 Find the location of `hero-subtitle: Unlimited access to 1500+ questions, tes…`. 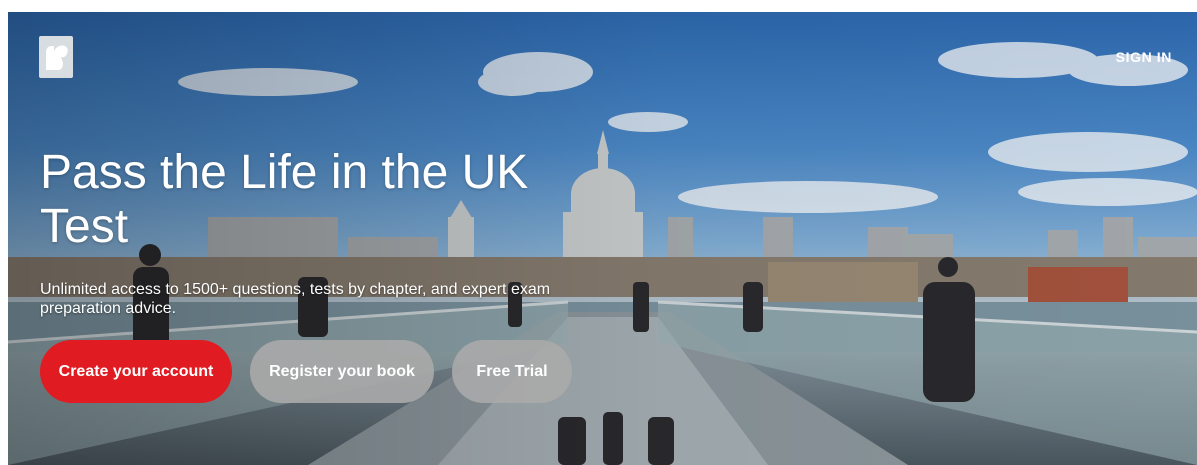

hero-subtitle: Unlimited access to 1500+ questions, tes… is located at coordinates (295, 299).